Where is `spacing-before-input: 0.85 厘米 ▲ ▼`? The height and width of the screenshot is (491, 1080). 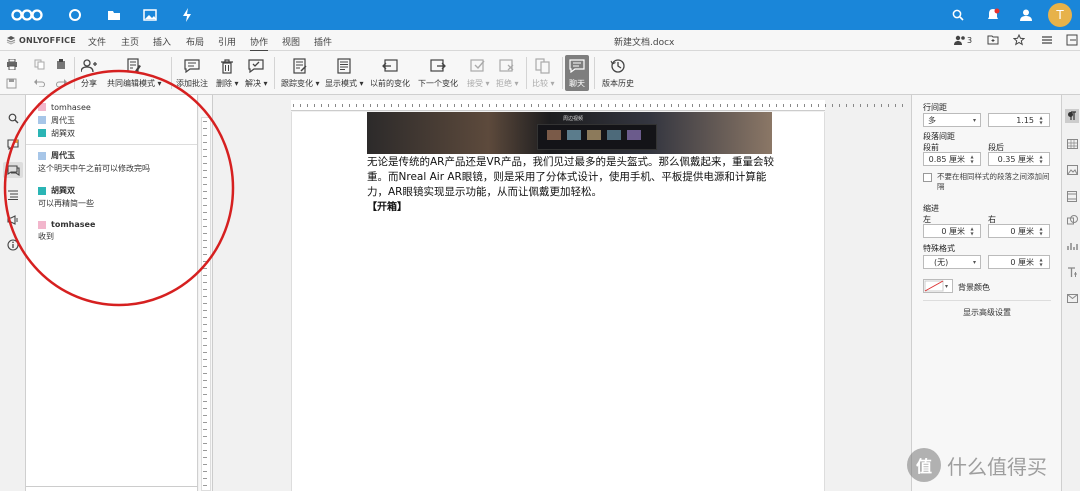
spacing-before-input: 0.85 厘米 ▲ ▼ is located at coordinates (952, 159).